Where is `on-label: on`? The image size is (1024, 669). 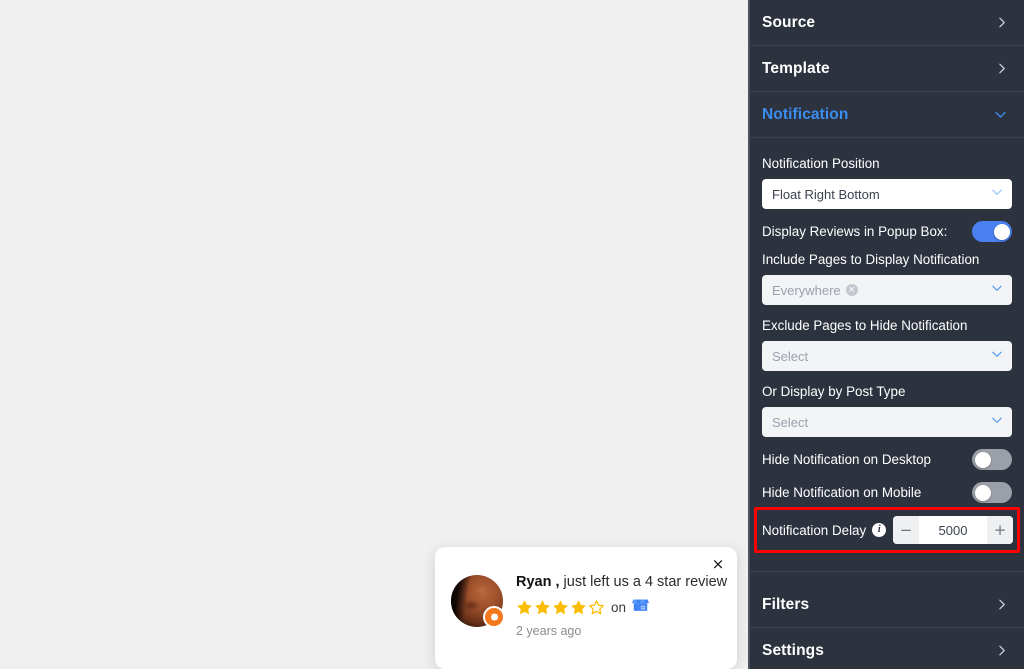
on-label: on is located at coordinates (619, 607).